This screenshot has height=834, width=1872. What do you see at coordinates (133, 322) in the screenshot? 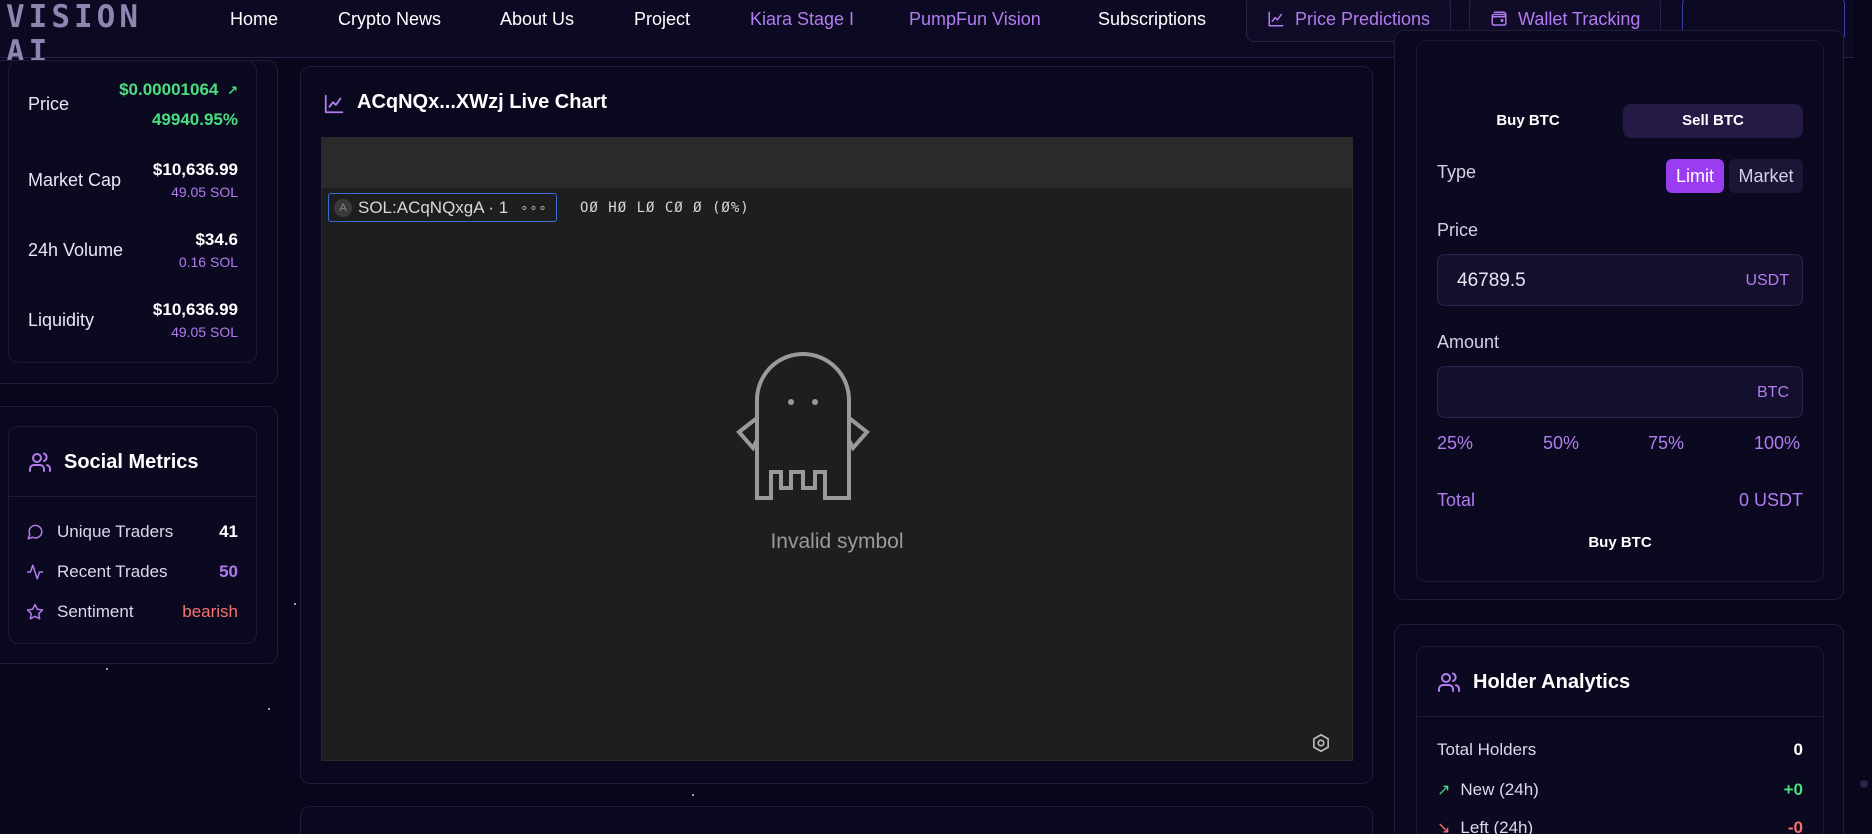
I see `stat-liquidity: Liquidity $10,636.99 49.05 SOL` at bounding box center [133, 322].